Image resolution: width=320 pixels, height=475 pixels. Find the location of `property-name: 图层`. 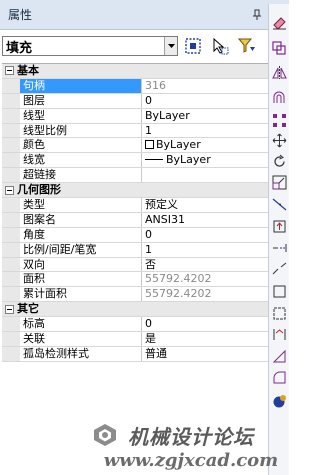

property-name: 图层 is located at coordinates (81, 100).